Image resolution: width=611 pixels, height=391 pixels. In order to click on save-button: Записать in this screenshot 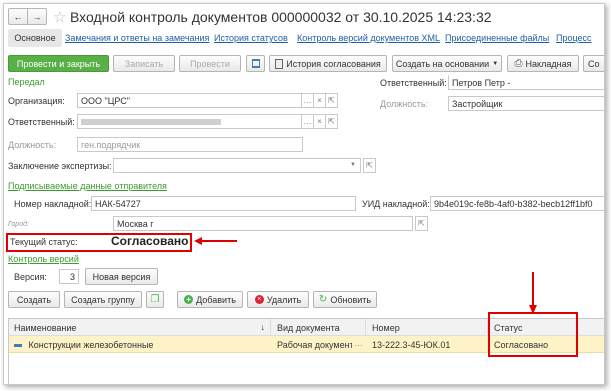, I will do `click(144, 63)`.